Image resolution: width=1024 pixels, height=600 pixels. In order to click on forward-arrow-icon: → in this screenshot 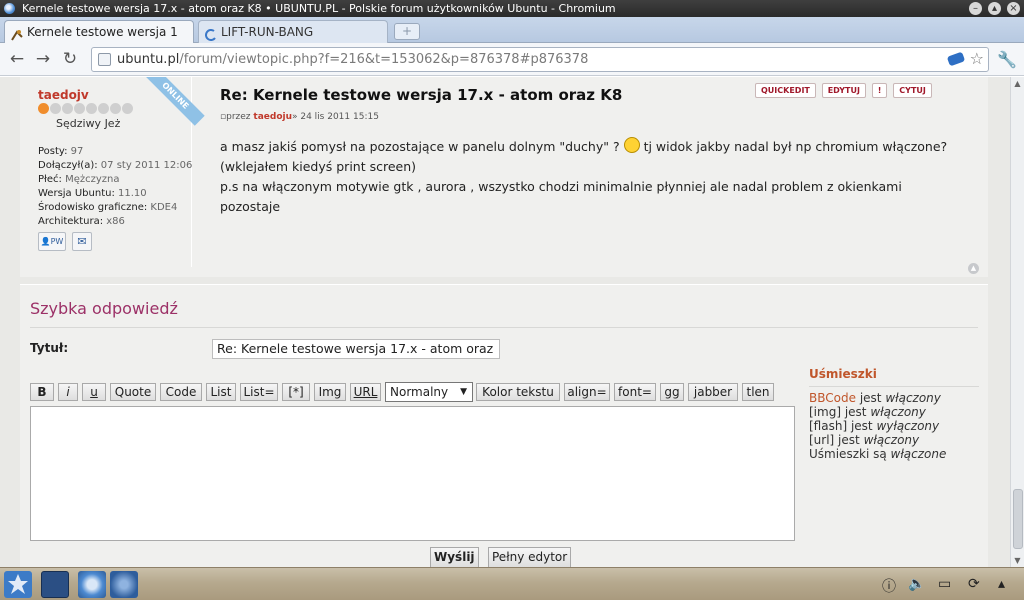, I will do `click(43, 59)`.